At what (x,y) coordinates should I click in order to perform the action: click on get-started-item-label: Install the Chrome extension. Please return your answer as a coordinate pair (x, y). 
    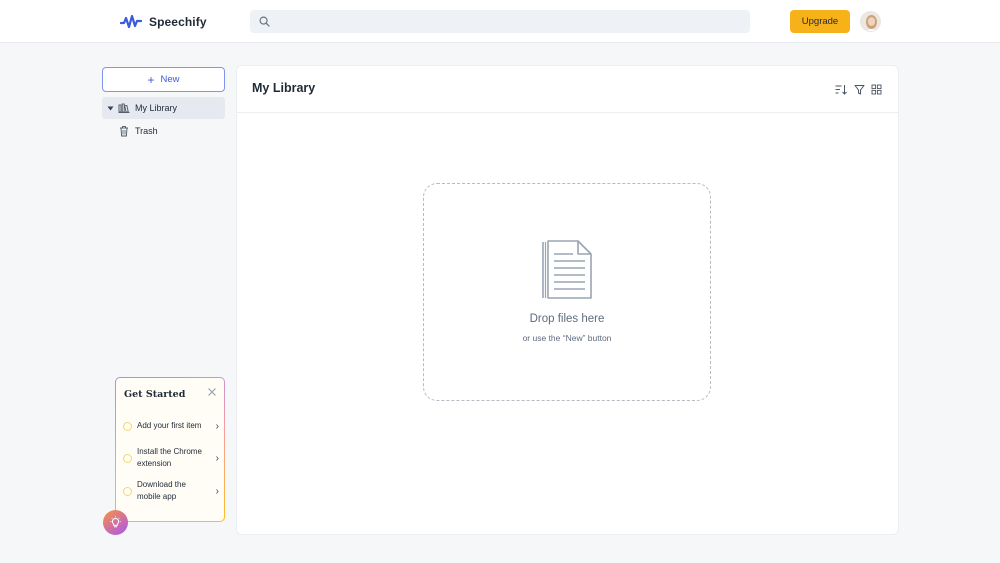
    Looking at the image, I should click on (169, 457).